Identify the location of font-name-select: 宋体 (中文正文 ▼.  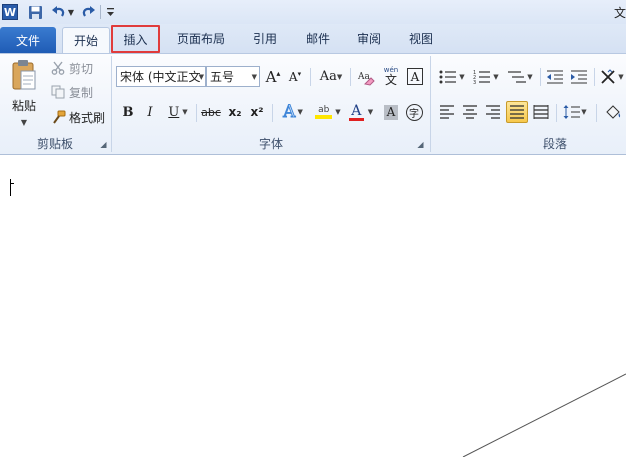
(161, 76).